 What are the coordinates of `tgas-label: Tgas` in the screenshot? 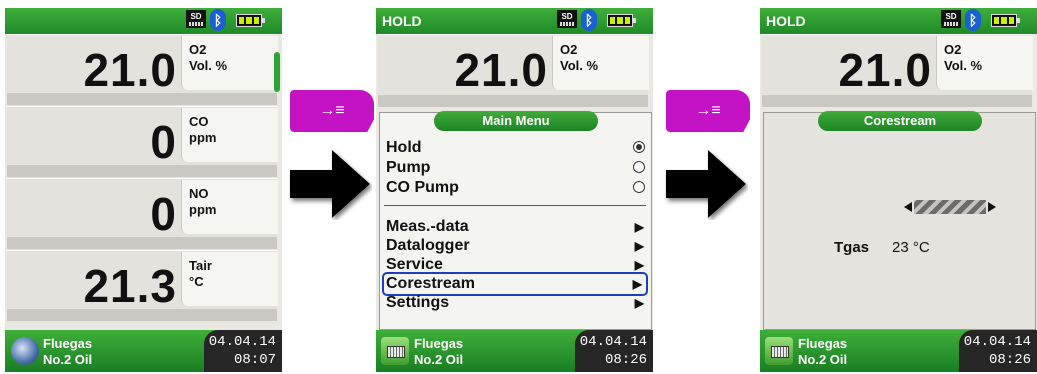 It's located at (852, 247).